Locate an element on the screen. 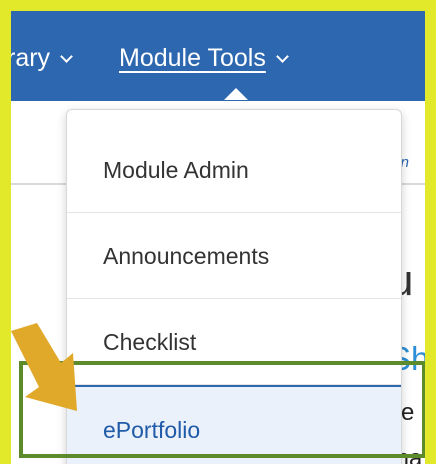 The height and width of the screenshot is (464, 436). nav-item-module-tools-label: Module Tools is located at coordinates (192, 58).